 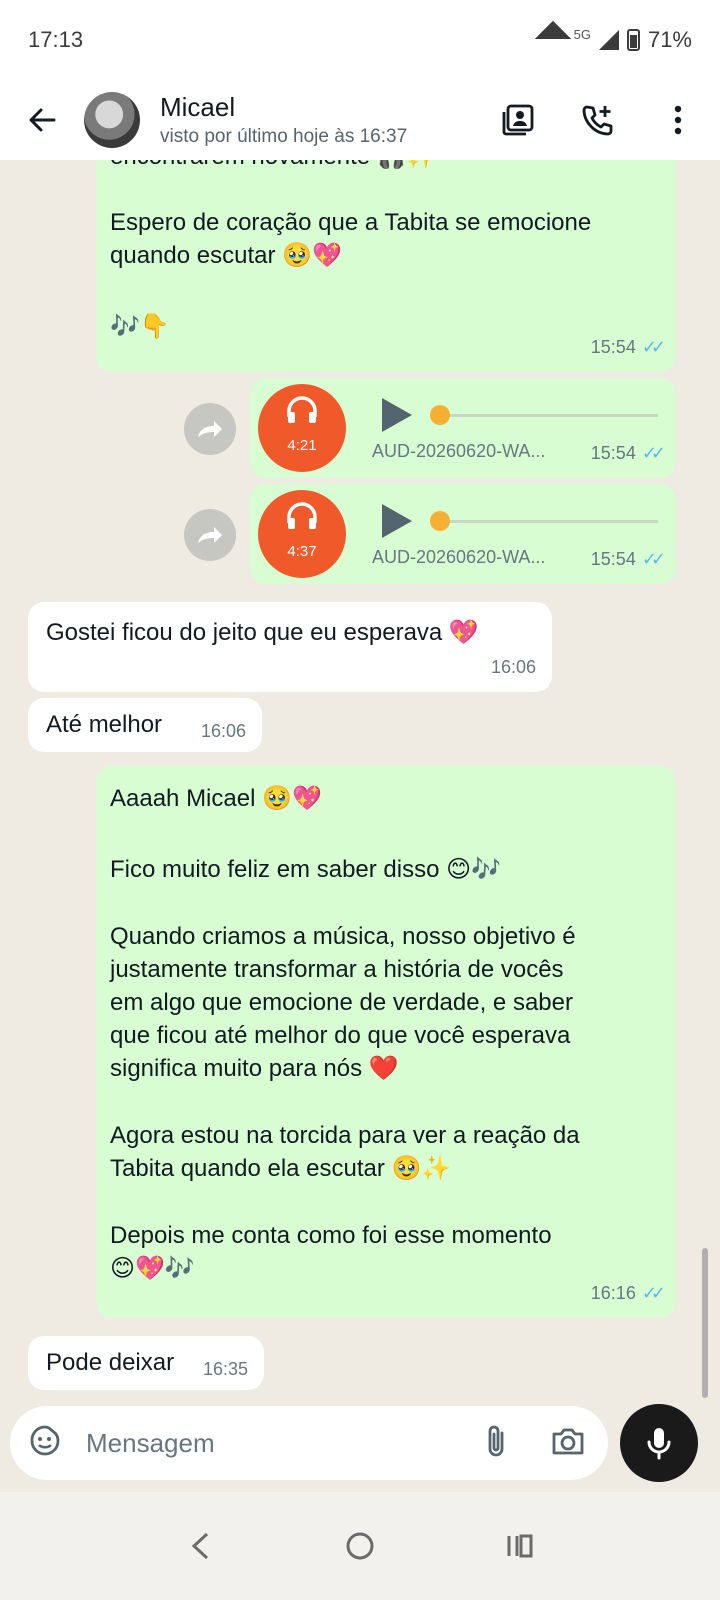 I want to click on message-time: 16:16 ✓✓, so click(x=628, y=1293).